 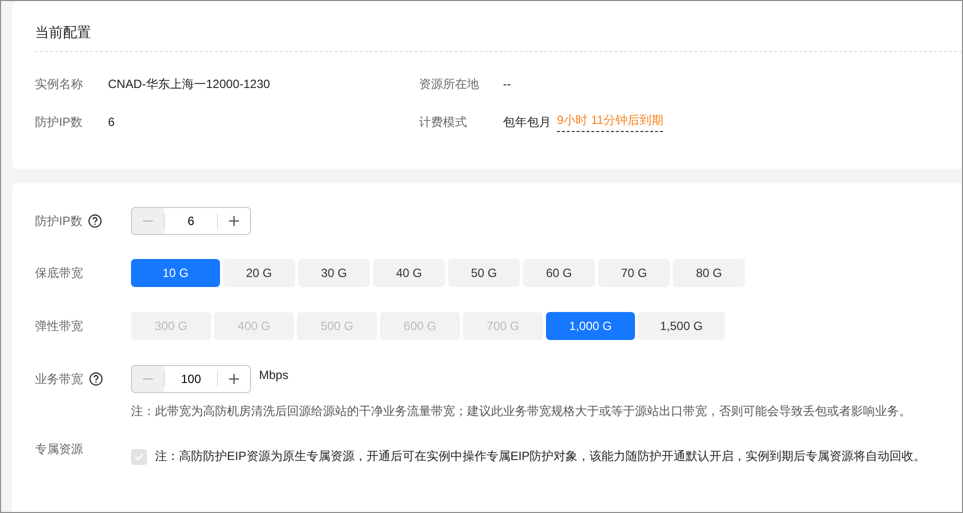 What do you see at coordinates (175, 273) in the screenshot?
I see `option-button: 10 G` at bounding box center [175, 273].